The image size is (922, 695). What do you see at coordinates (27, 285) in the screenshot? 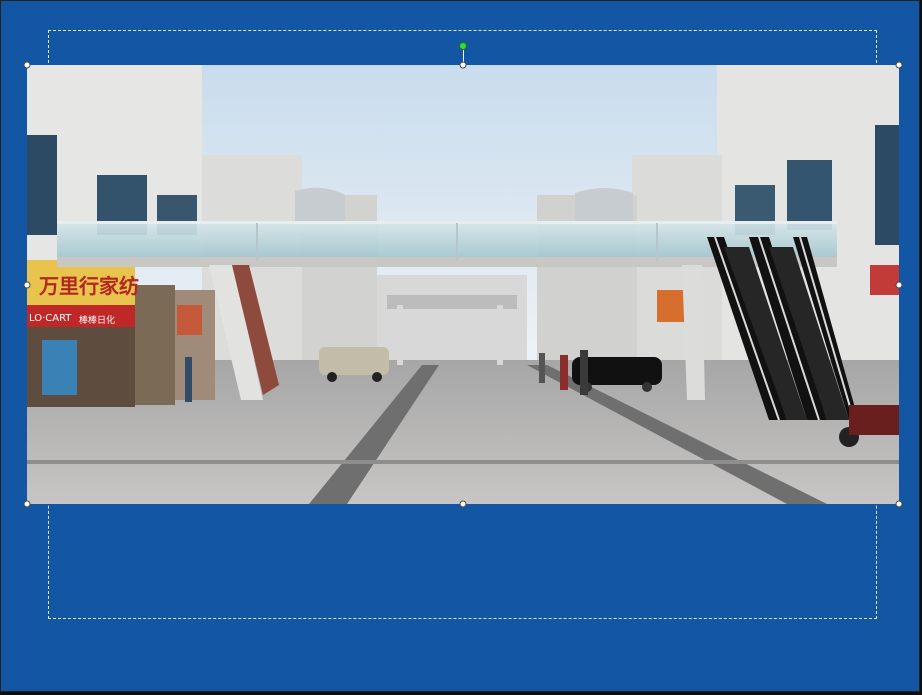
I see `resize-handle-left` at bounding box center [27, 285].